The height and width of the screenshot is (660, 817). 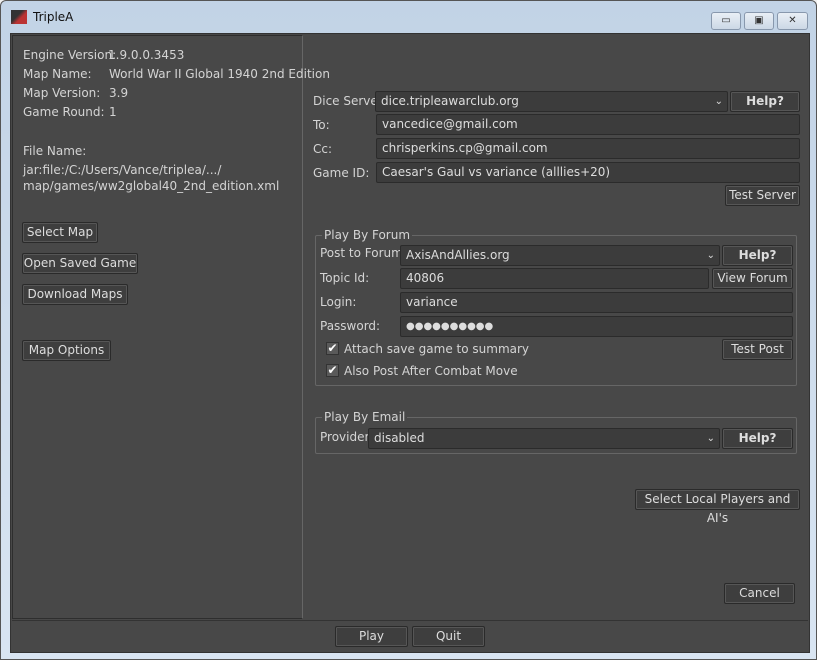 What do you see at coordinates (219, 74) in the screenshot?
I see `map-name-value: World War II Global 1940 2nd Edition` at bounding box center [219, 74].